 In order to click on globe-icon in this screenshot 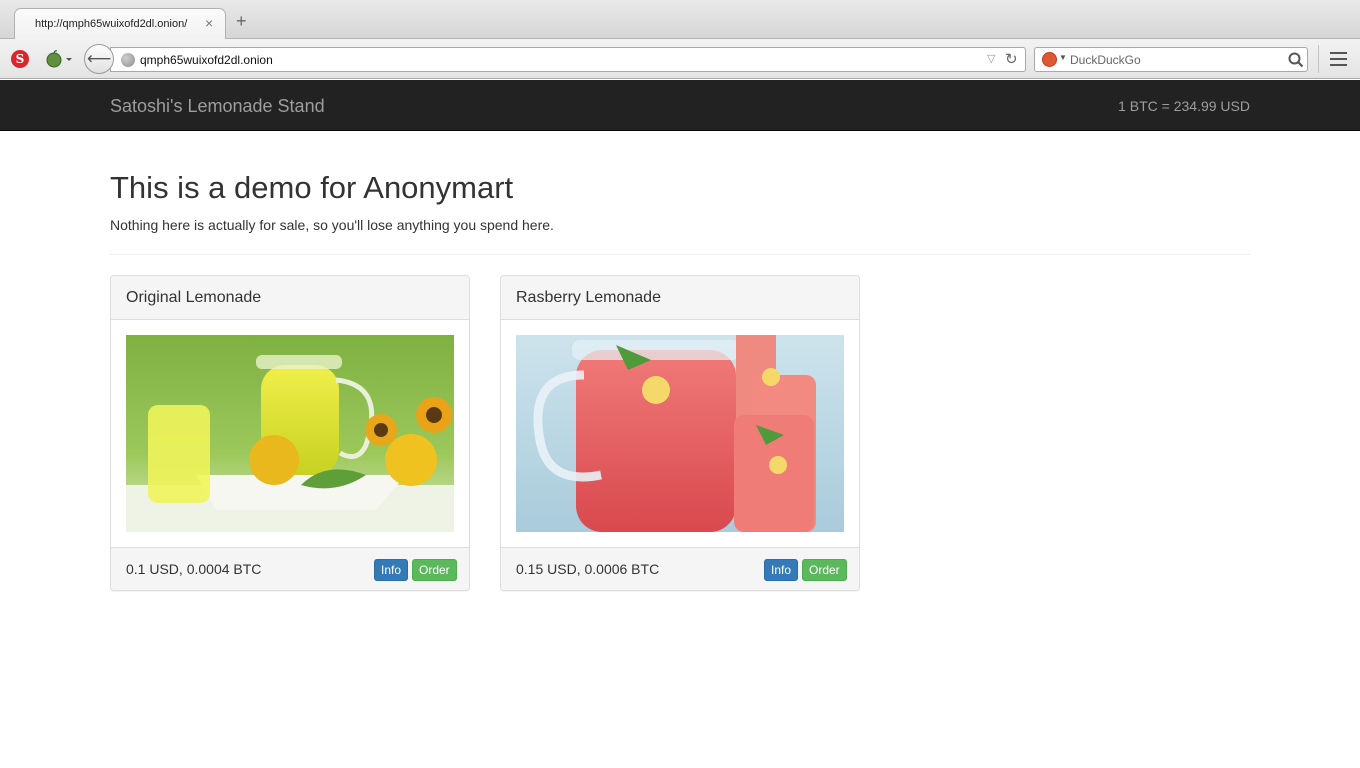, I will do `click(128, 60)`.